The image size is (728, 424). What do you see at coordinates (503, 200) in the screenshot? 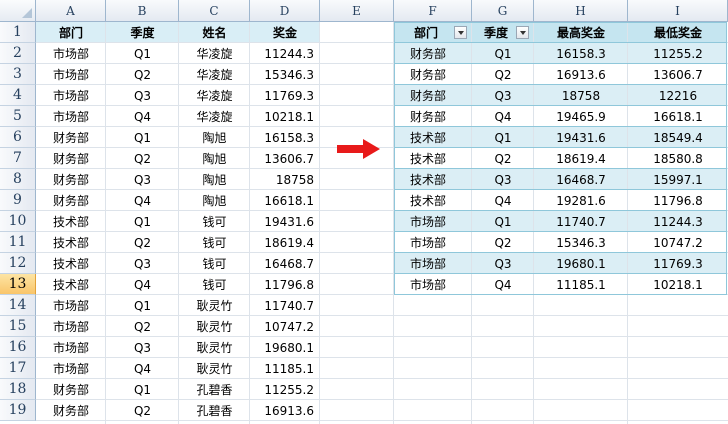
I see `pivot-cell-quarter: Q4` at bounding box center [503, 200].